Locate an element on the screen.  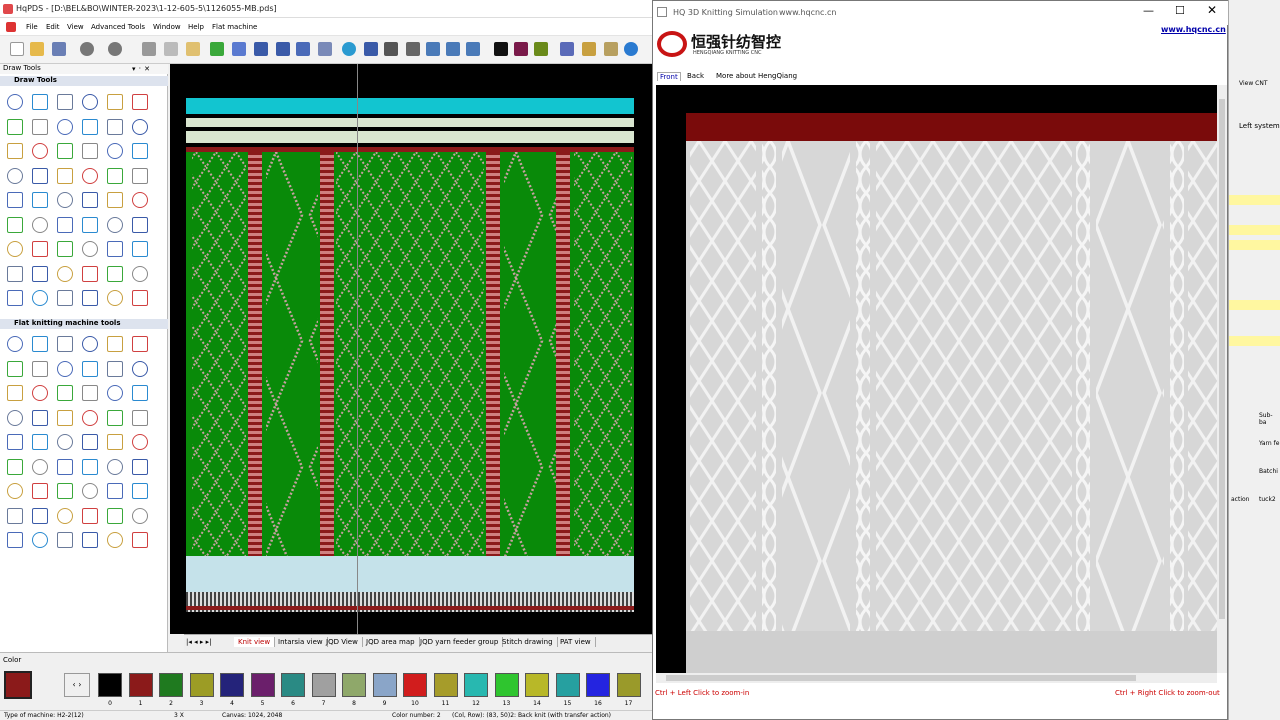
menu-edit: Edit is located at coordinates (53, 27).